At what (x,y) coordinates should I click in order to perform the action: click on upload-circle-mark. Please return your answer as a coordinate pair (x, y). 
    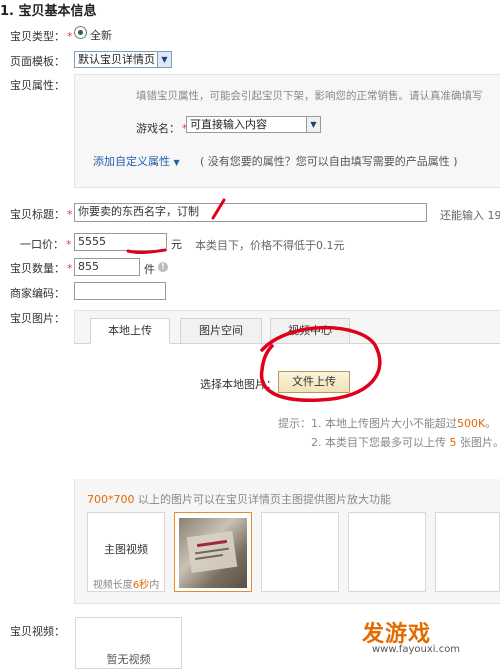
    Looking at the image, I should click on (320, 363).